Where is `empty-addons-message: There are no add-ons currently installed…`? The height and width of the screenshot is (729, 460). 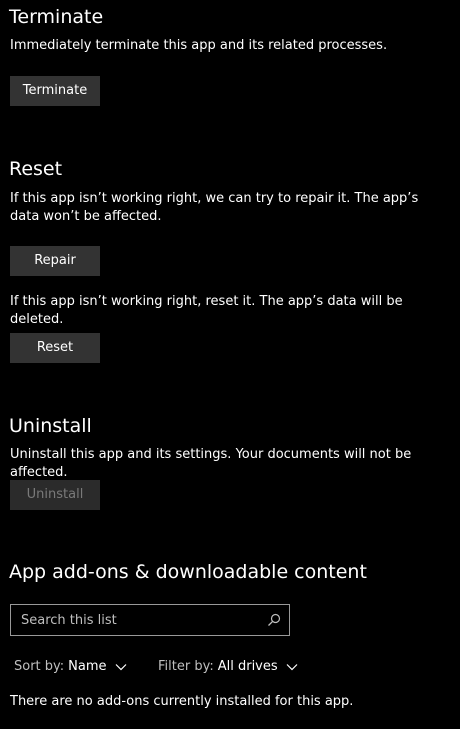
empty-addons-message: There are no add-ons currently installed… is located at coordinates (182, 701).